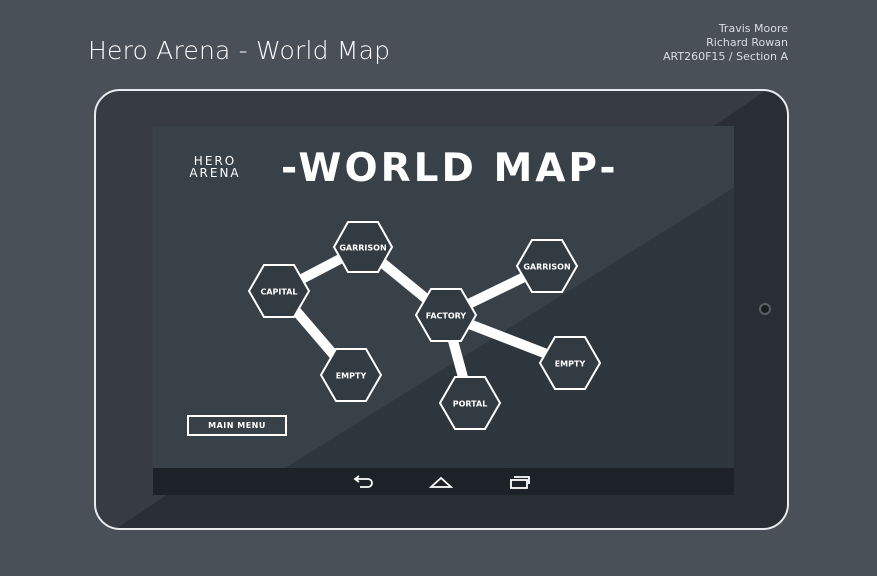 The width and height of the screenshot is (877, 576). What do you see at coordinates (765, 309) in the screenshot?
I see `camera-icon` at bounding box center [765, 309].